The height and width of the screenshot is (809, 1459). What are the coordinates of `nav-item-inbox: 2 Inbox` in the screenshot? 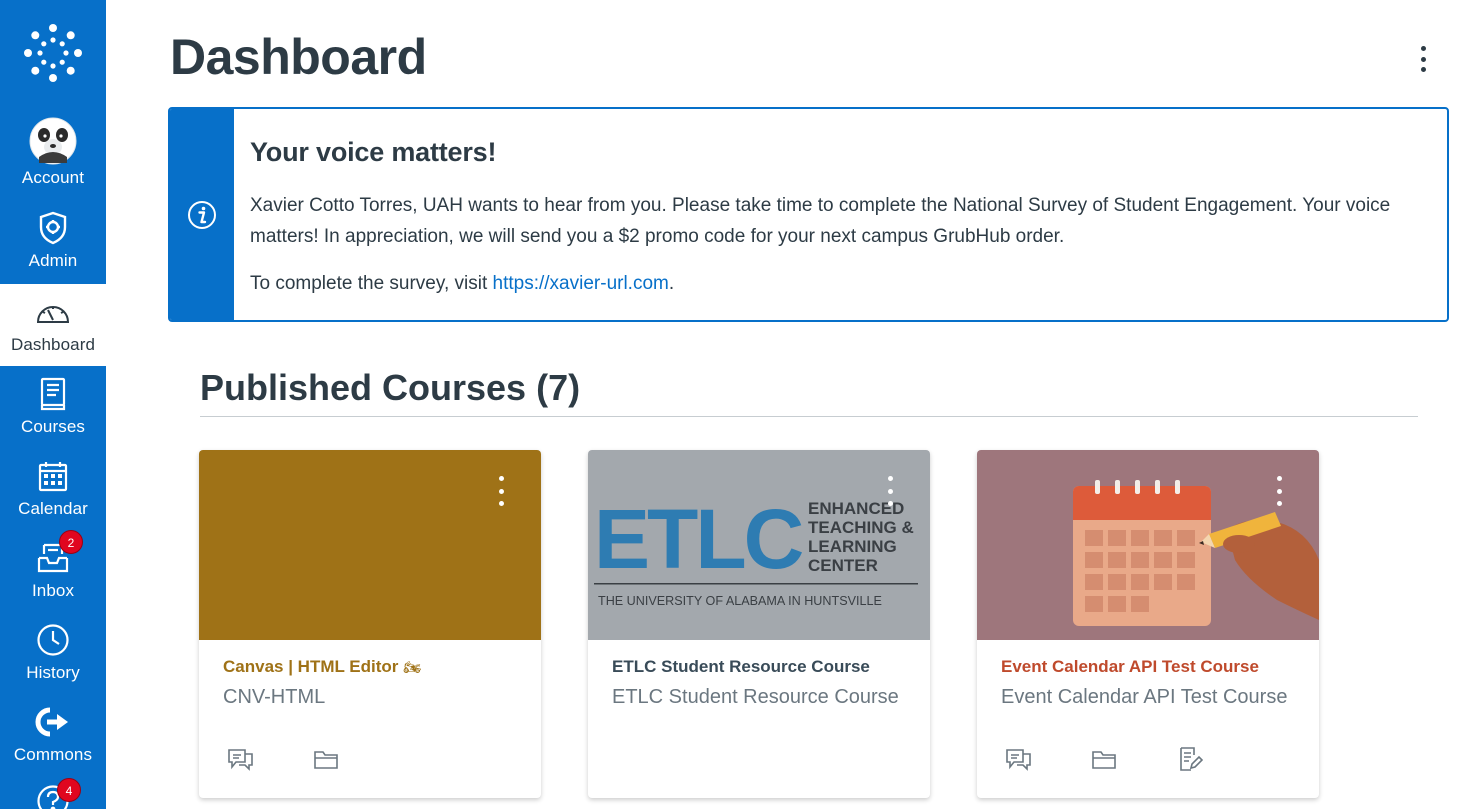 It's located at (53, 571).